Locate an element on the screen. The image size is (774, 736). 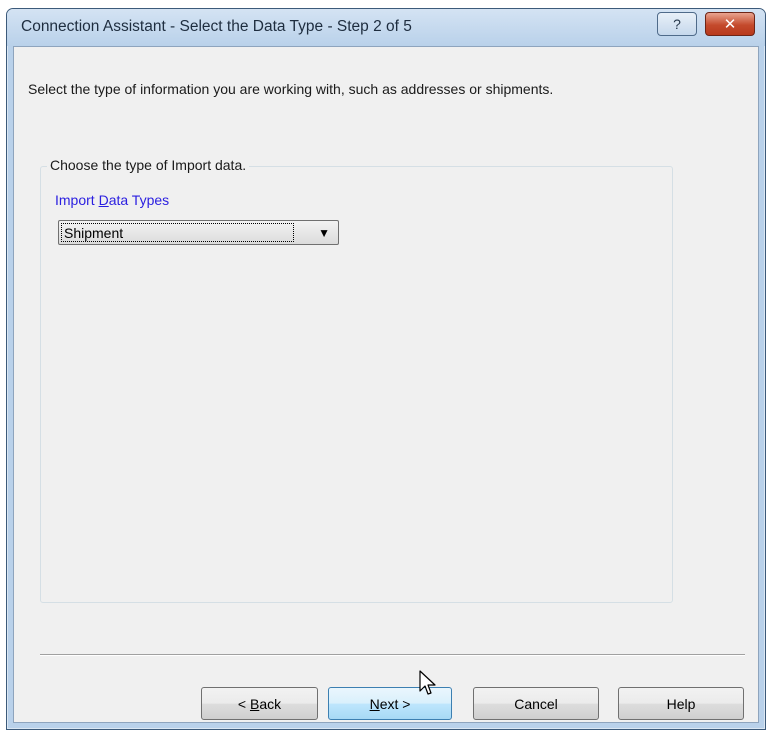
help-button: Help is located at coordinates (681, 703).